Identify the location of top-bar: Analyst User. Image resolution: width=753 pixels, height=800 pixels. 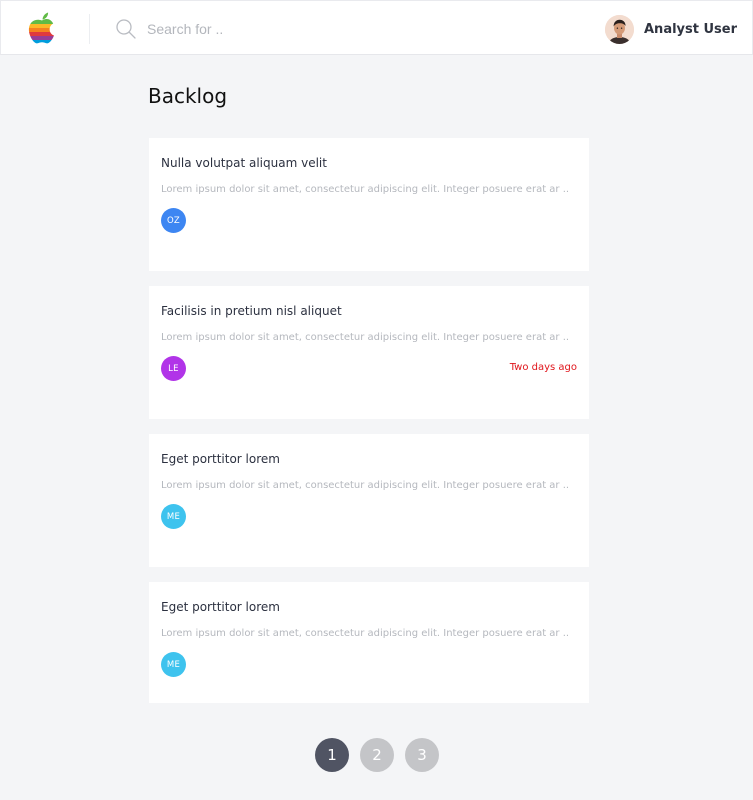
(376, 27).